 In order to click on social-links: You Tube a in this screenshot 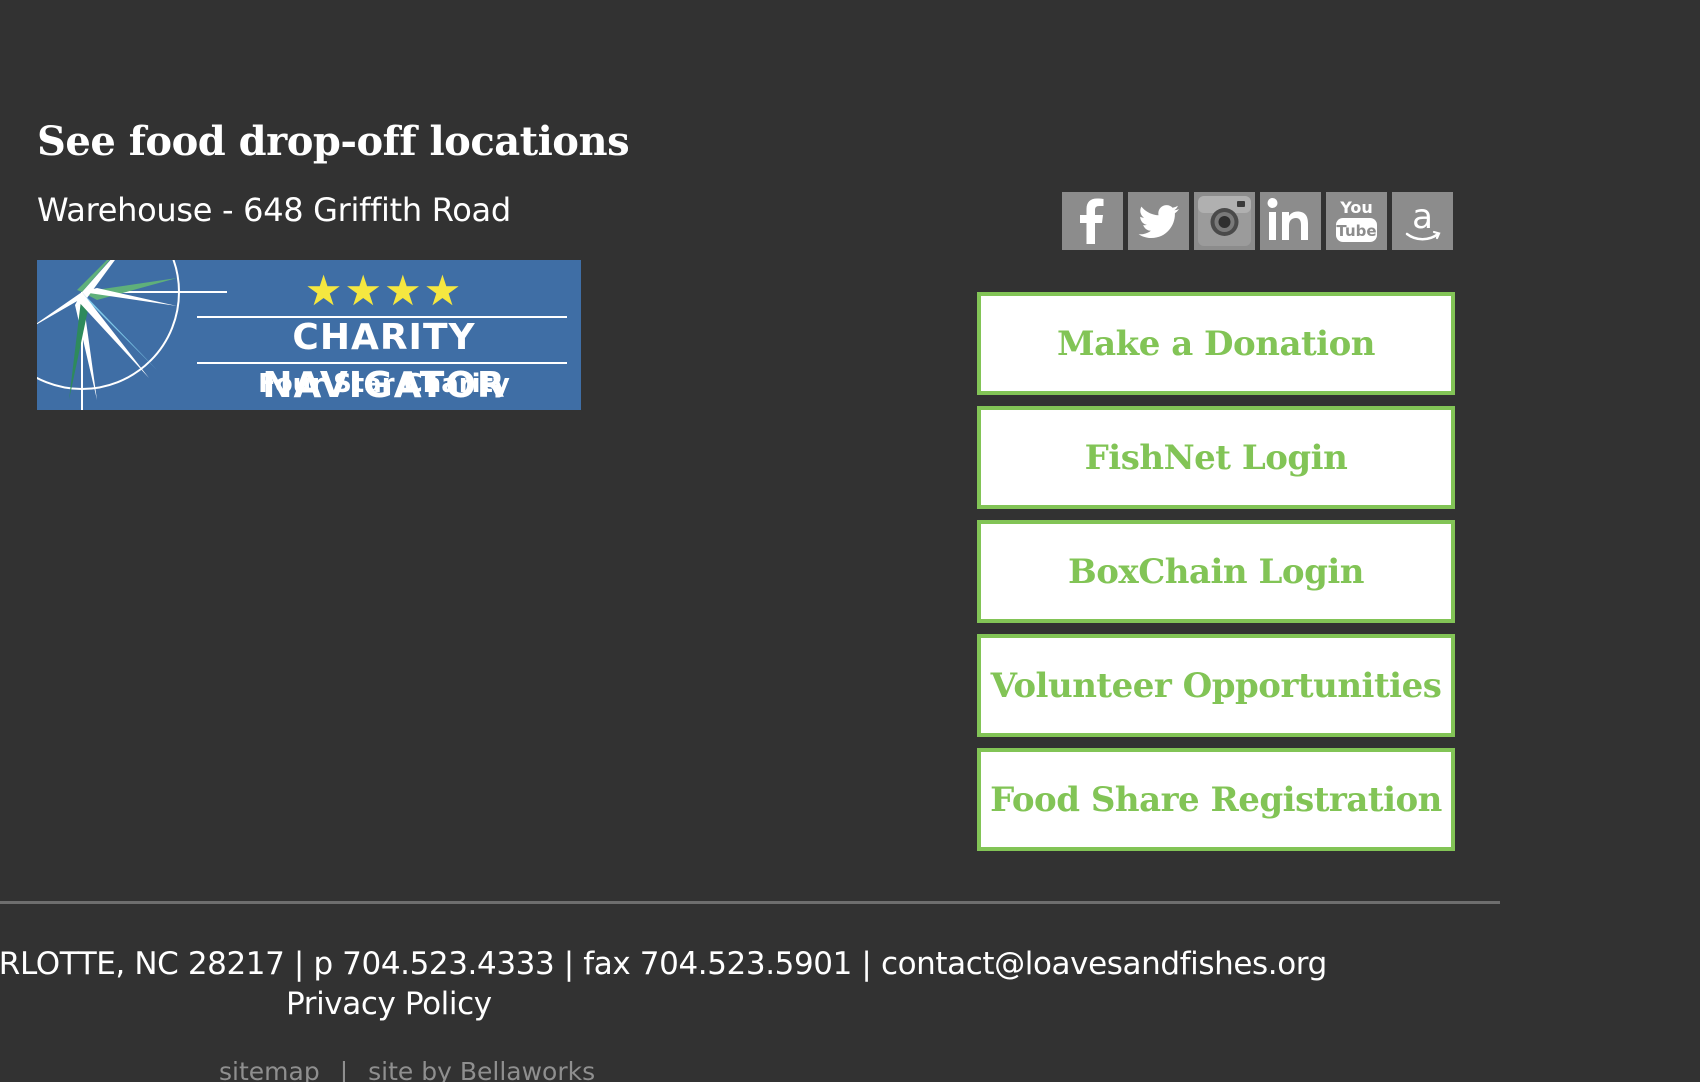, I will do `click(1257, 221)`.